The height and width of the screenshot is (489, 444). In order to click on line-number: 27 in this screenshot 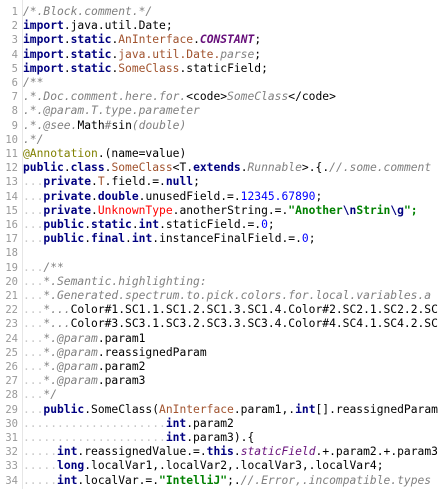, I will do `click(11, 381)`.